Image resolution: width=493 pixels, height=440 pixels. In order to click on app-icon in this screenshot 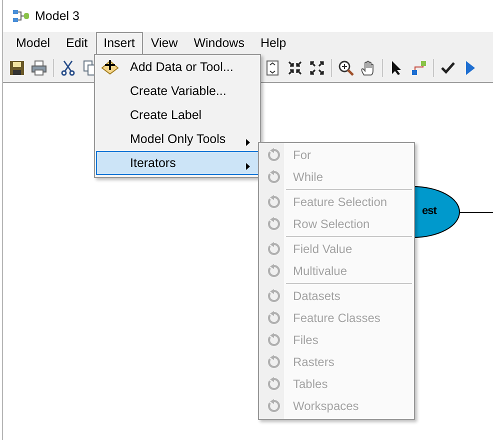, I will do `click(21, 15)`.